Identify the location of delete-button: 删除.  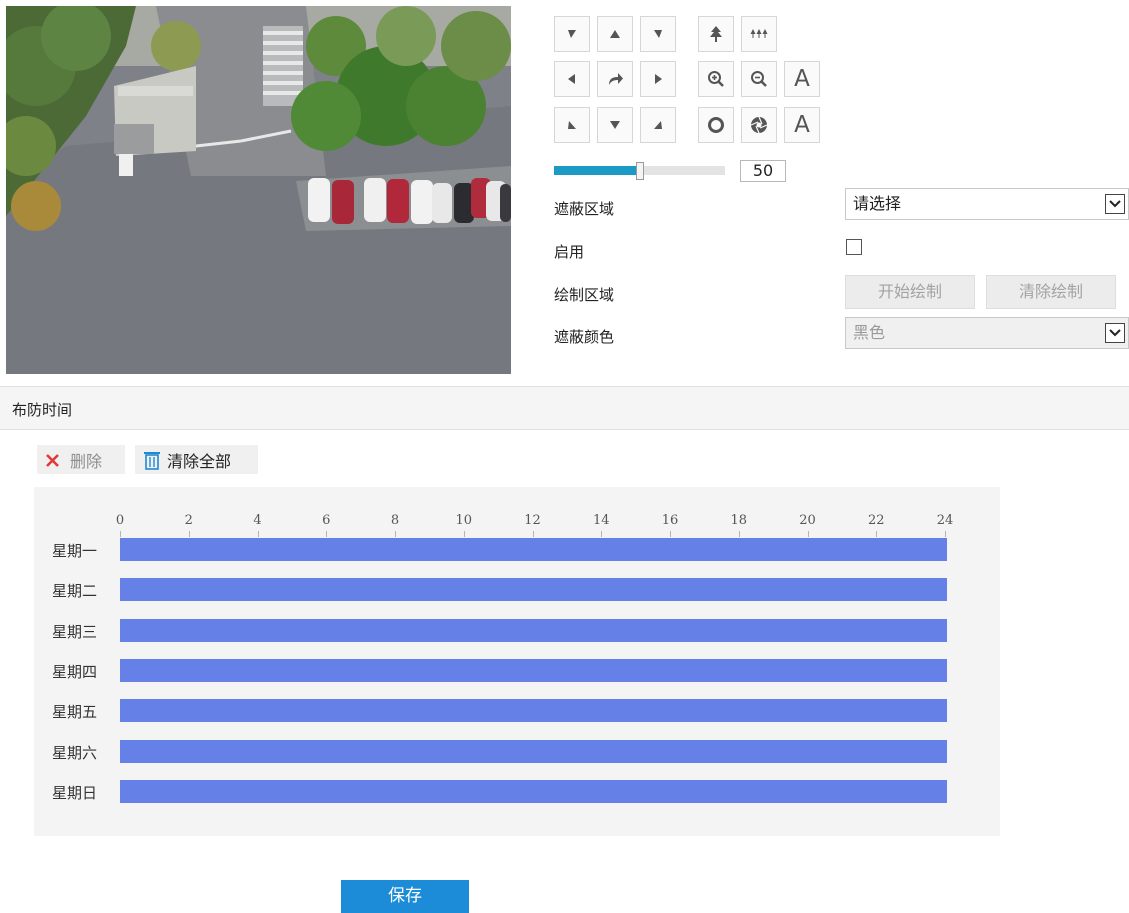
(81, 459).